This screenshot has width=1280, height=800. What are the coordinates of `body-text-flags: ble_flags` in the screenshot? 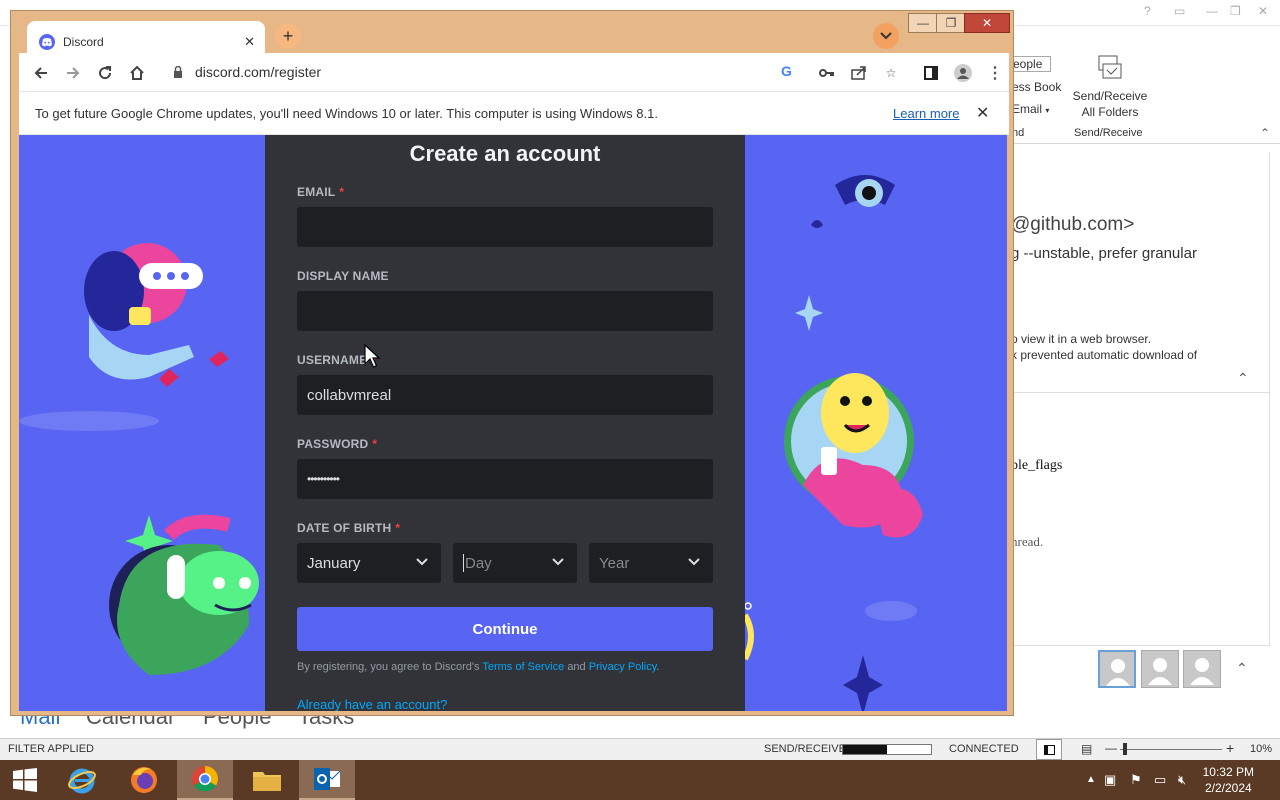 It's located at (1037, 465).